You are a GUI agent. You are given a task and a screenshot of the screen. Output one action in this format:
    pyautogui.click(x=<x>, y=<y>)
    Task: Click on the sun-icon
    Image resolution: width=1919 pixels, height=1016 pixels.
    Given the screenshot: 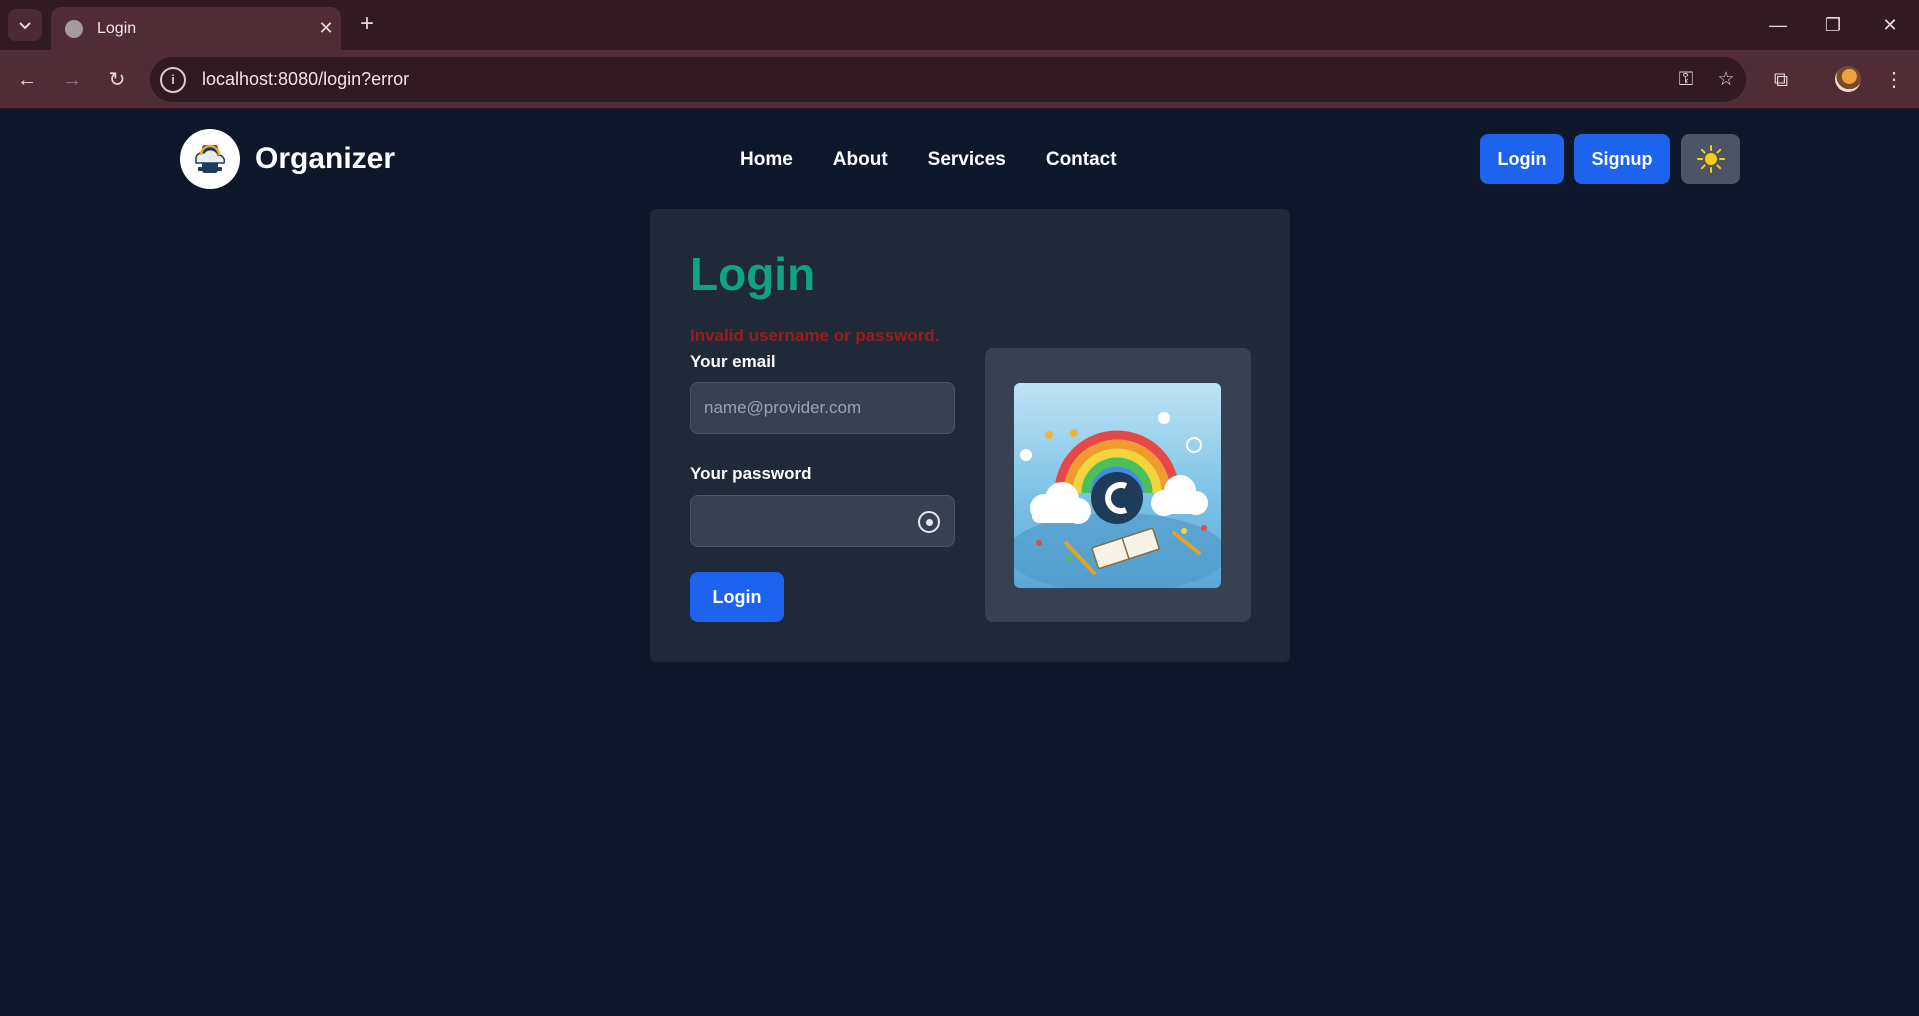 What is the action you would take?
    pyautogui.click(x=1710, y=159)
    